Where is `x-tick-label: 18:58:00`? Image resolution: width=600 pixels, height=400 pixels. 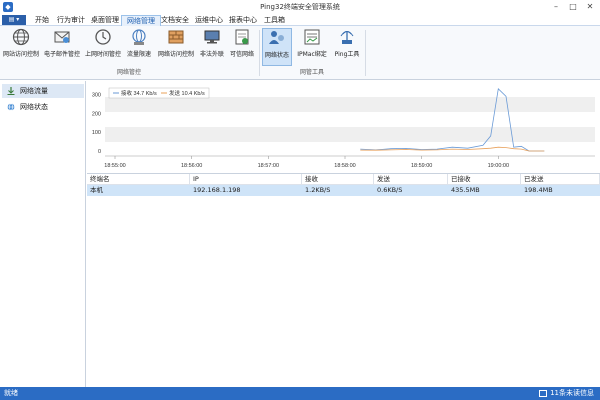 x-tick-label: 18:58:00 is located at coordinates (344, 166).